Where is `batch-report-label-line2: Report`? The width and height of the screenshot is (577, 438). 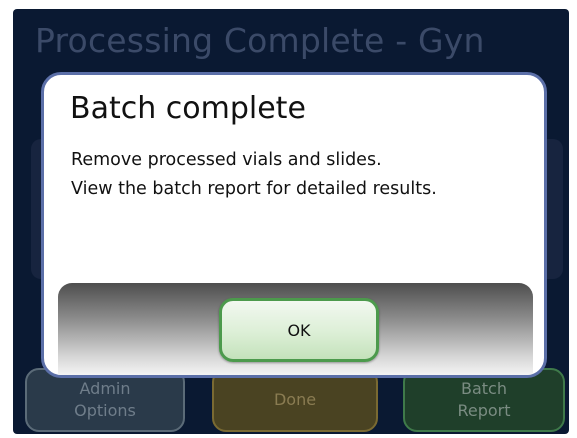 batch-report-label-line2: Report is located at coordinates (484, 410).